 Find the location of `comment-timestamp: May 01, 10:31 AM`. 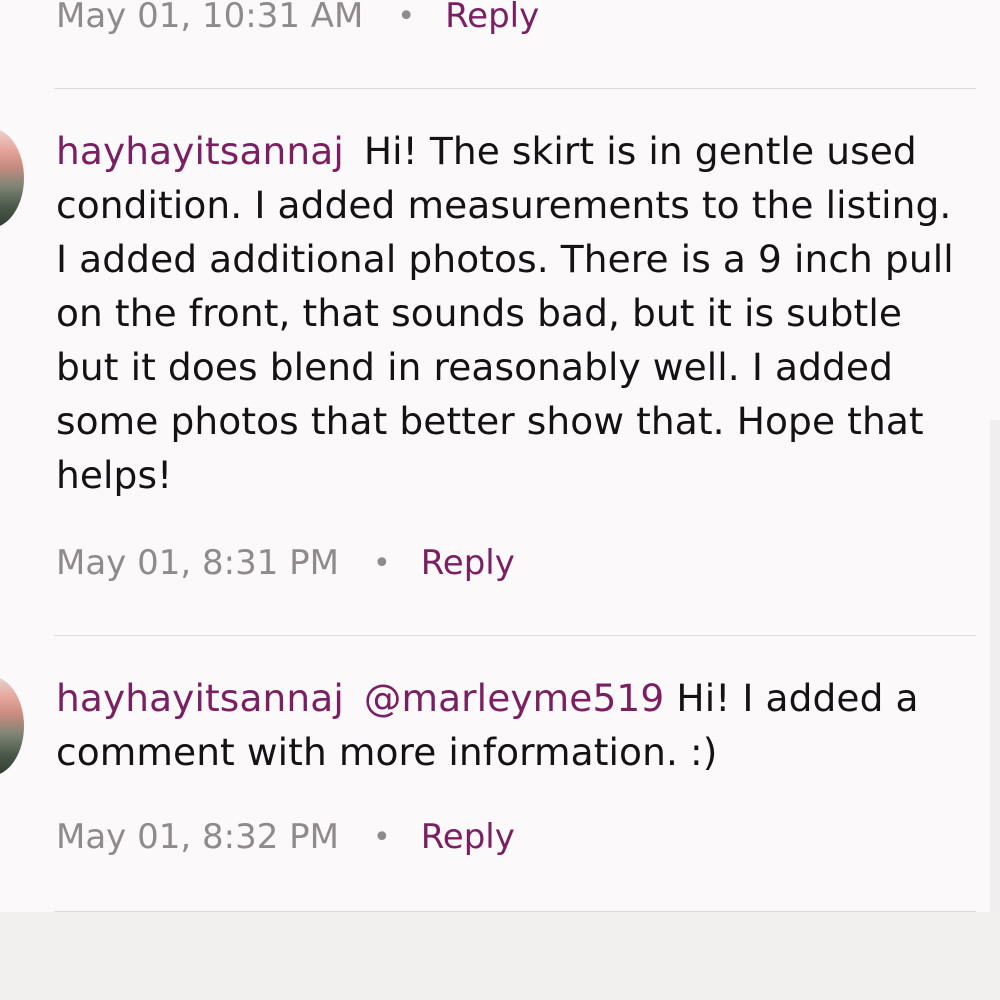

comment-timestamp: May 01, 10:31 AM is located at coordinates (210, 18).